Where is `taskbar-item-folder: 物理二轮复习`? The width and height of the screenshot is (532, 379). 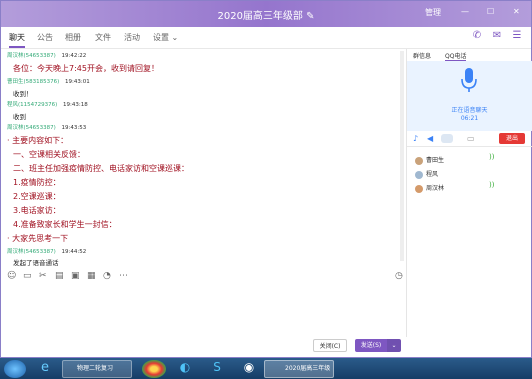
taskbar-item-folder: 物理二轮复习 is located at coordinates (97, 369).